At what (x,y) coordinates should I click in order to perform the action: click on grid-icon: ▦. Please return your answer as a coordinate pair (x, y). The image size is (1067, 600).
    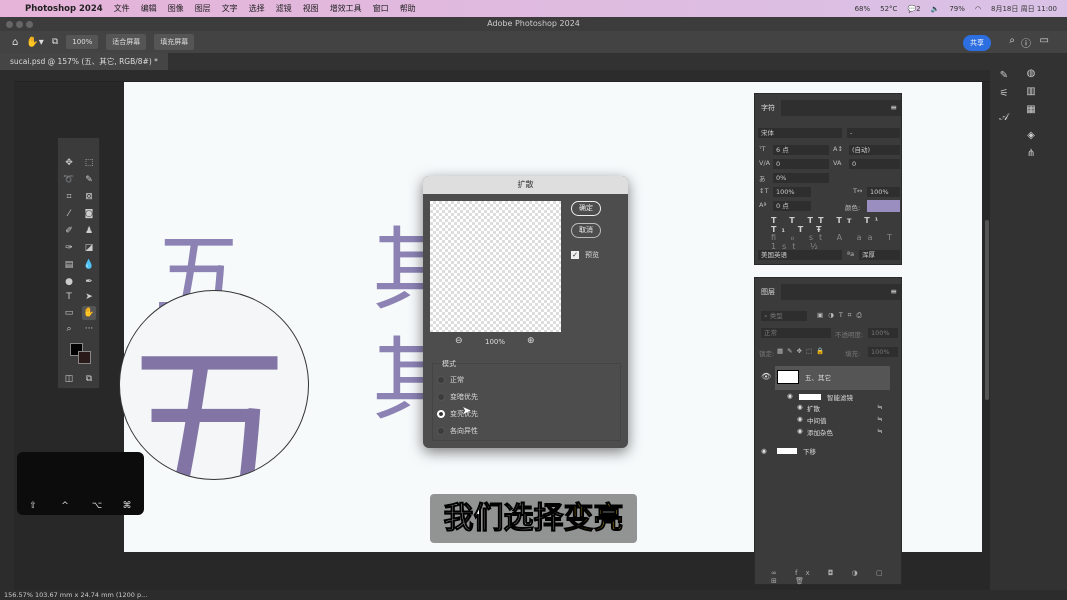
    Looking at the image, I should click on (1031, 110).